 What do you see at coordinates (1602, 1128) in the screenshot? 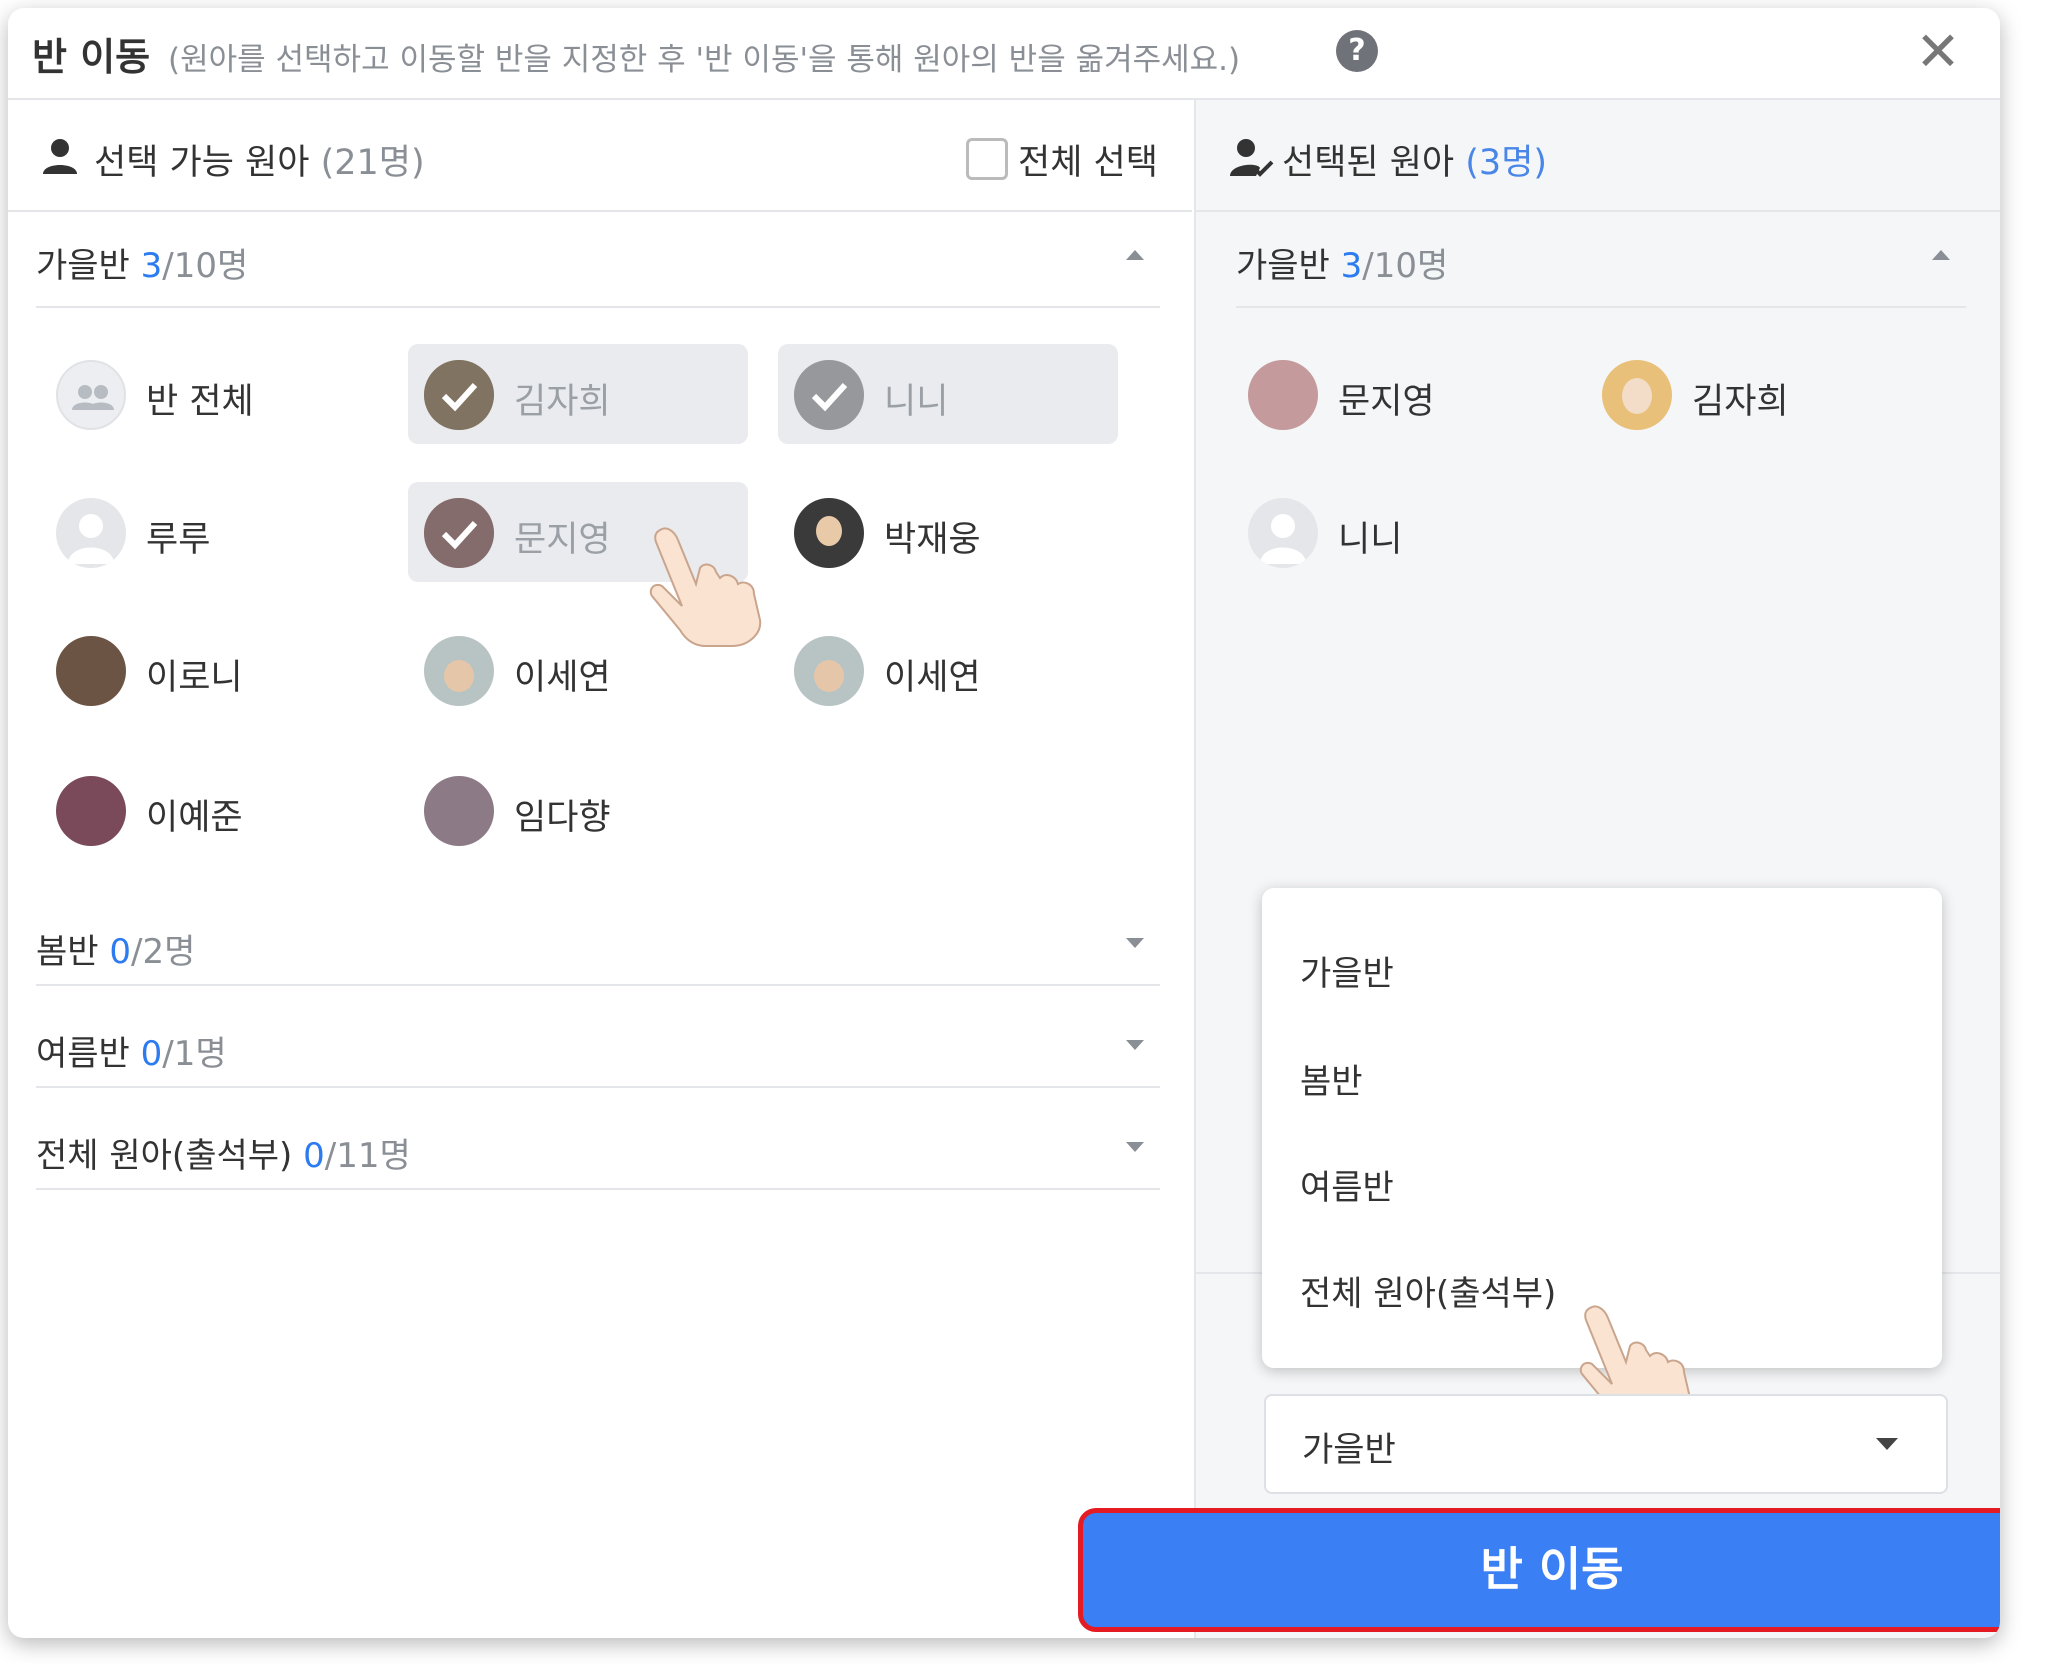
I see `class-dropdown-menu: 가을반 봄반 여름반 전체 원아(출석부)` at bounding box center [1602, 1128].